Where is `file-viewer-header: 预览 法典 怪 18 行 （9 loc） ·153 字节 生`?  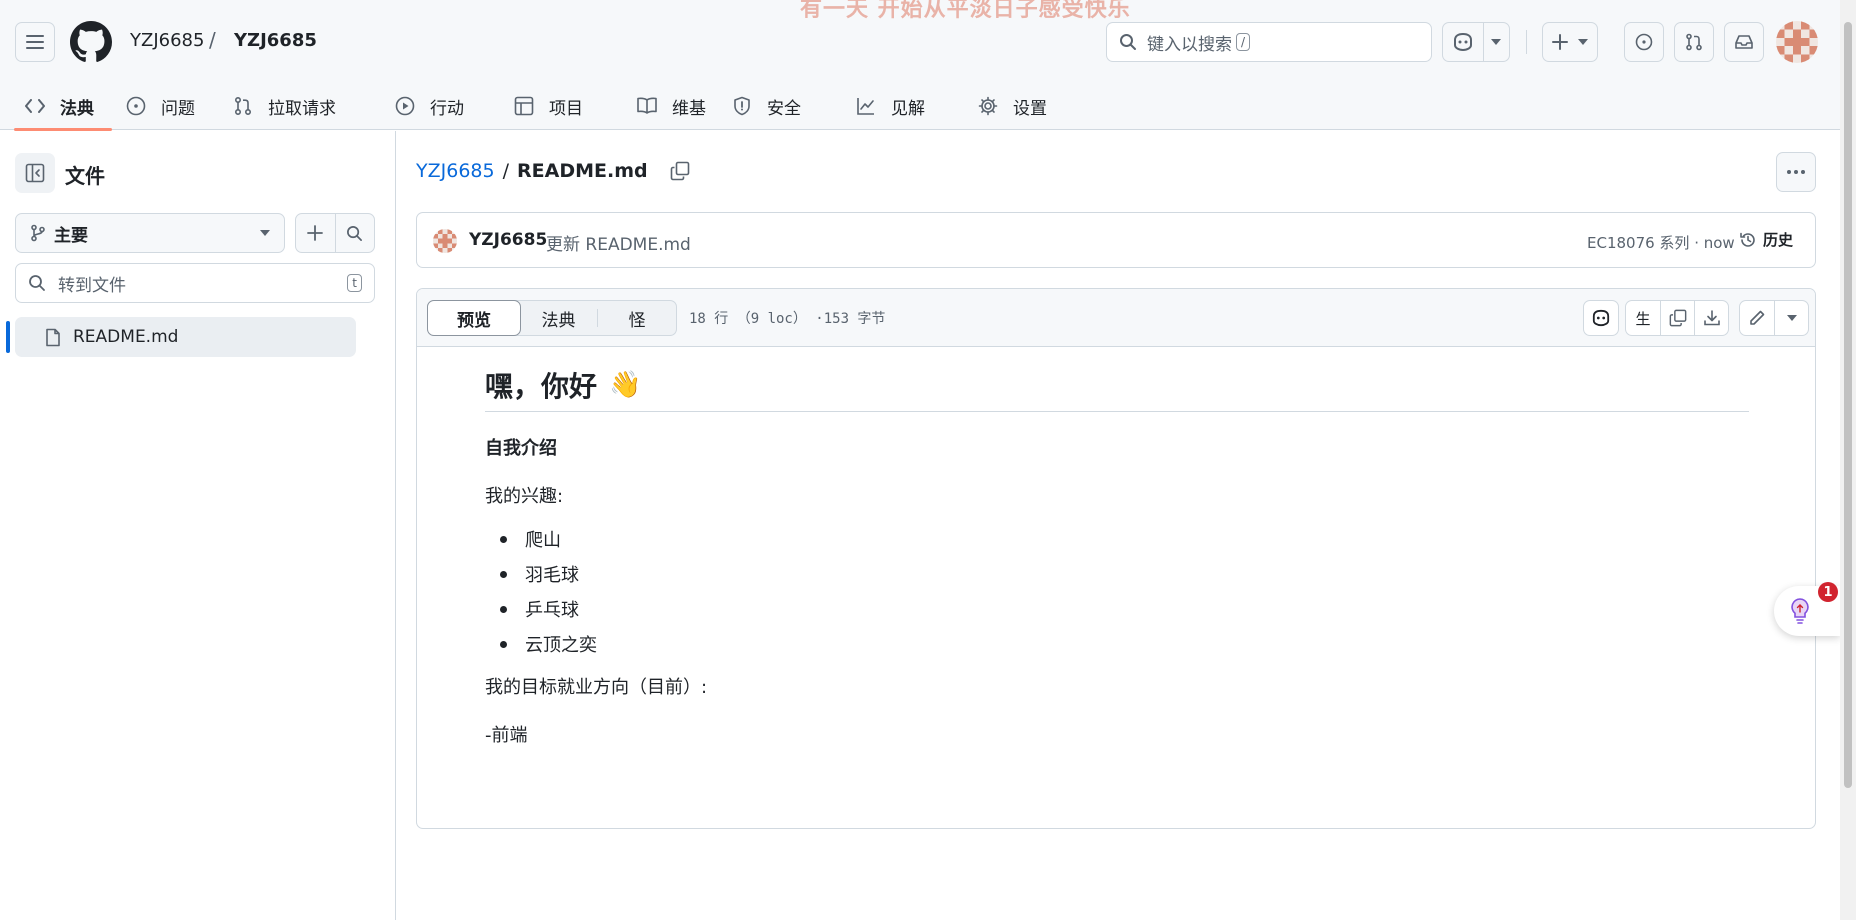
file-viewer-header: 预览 法典 怪 18 行 （9 loc） ·153 字节 生 is located at coordinates (1116, 318).